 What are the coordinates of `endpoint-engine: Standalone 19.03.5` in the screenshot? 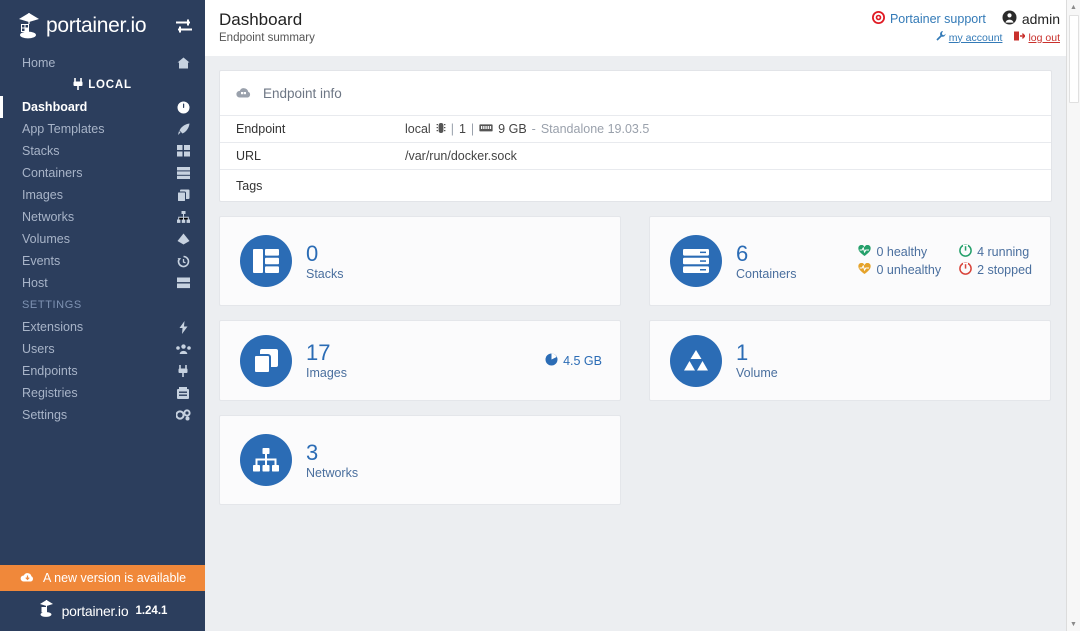 It's located at (595, 129).